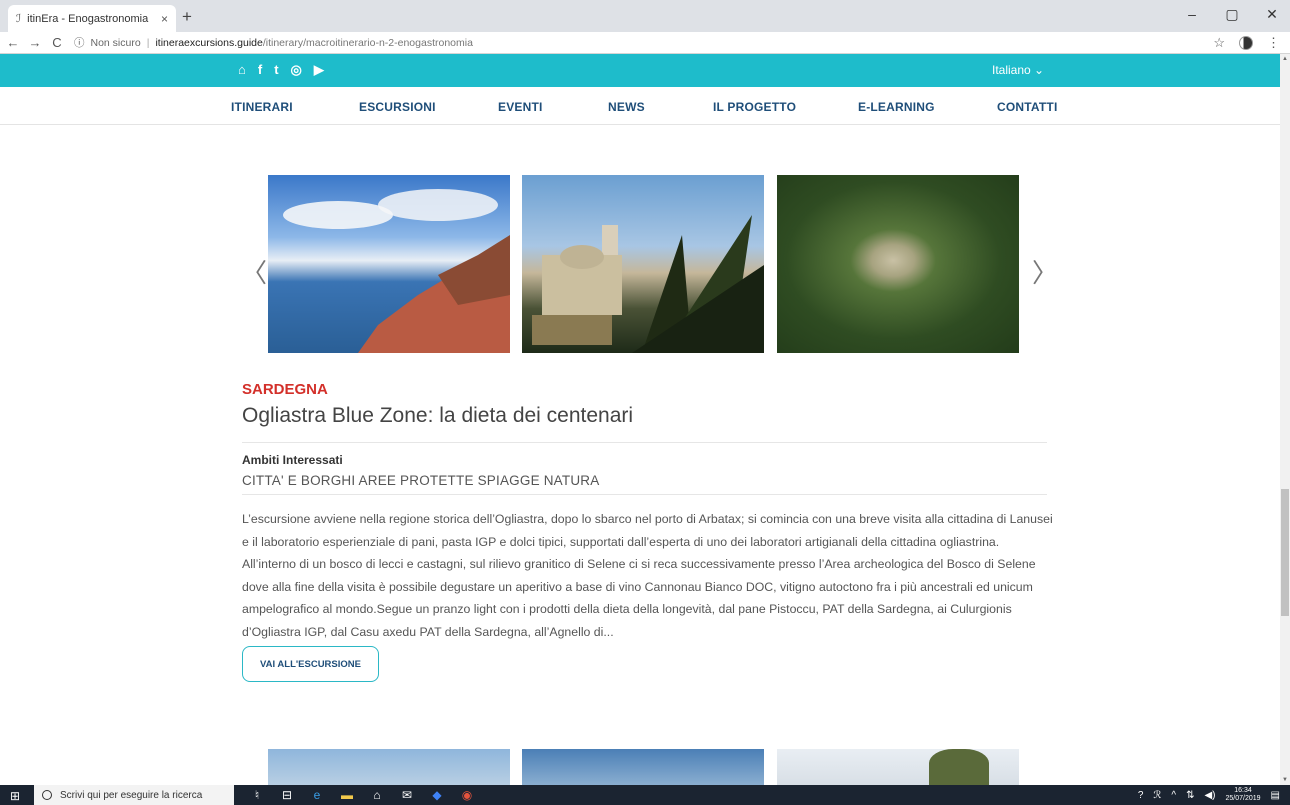 The width and height of the screenshot is (1290, 805). Describe the element at coordinates (79, 42) in the screenshot. I see `info-icon: ⓘ` at that location.